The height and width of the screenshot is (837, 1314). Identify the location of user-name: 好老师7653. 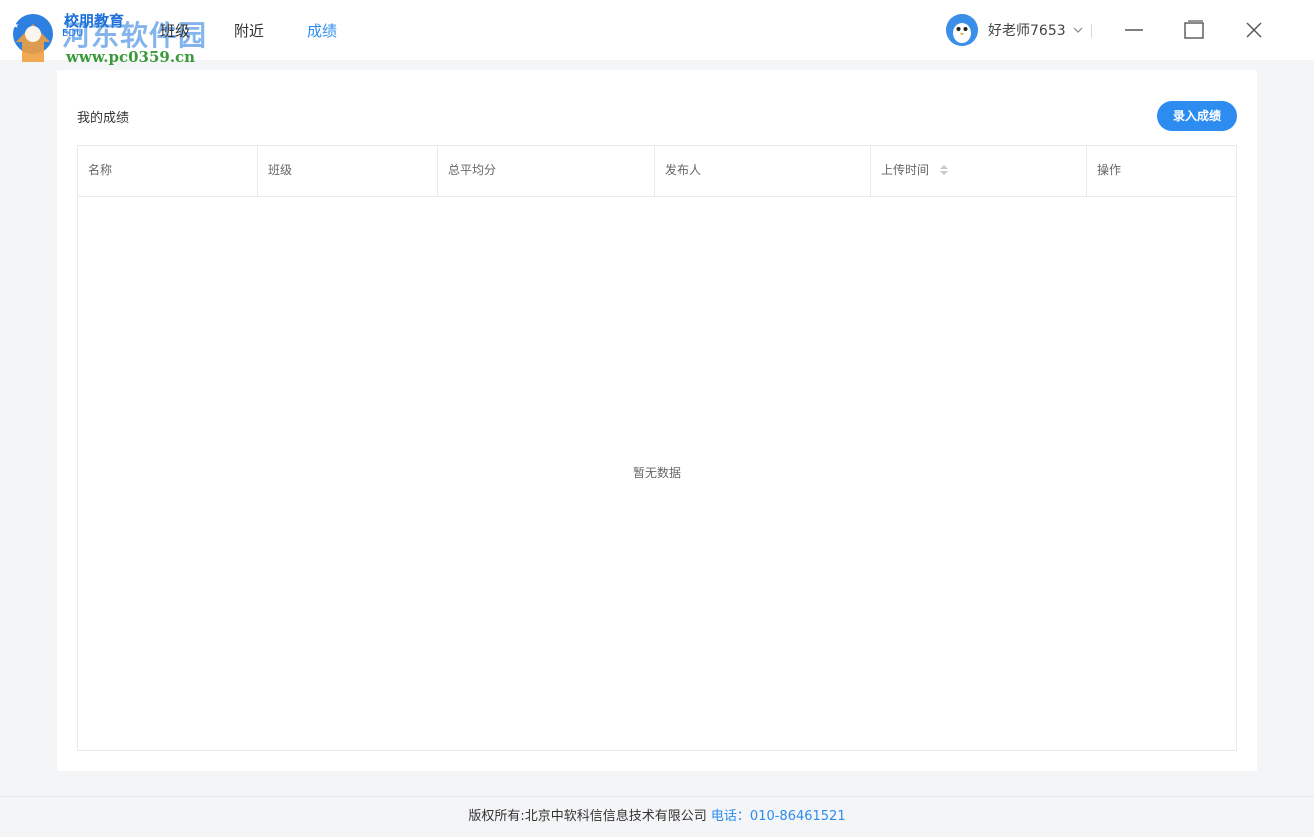
(1027, 31).